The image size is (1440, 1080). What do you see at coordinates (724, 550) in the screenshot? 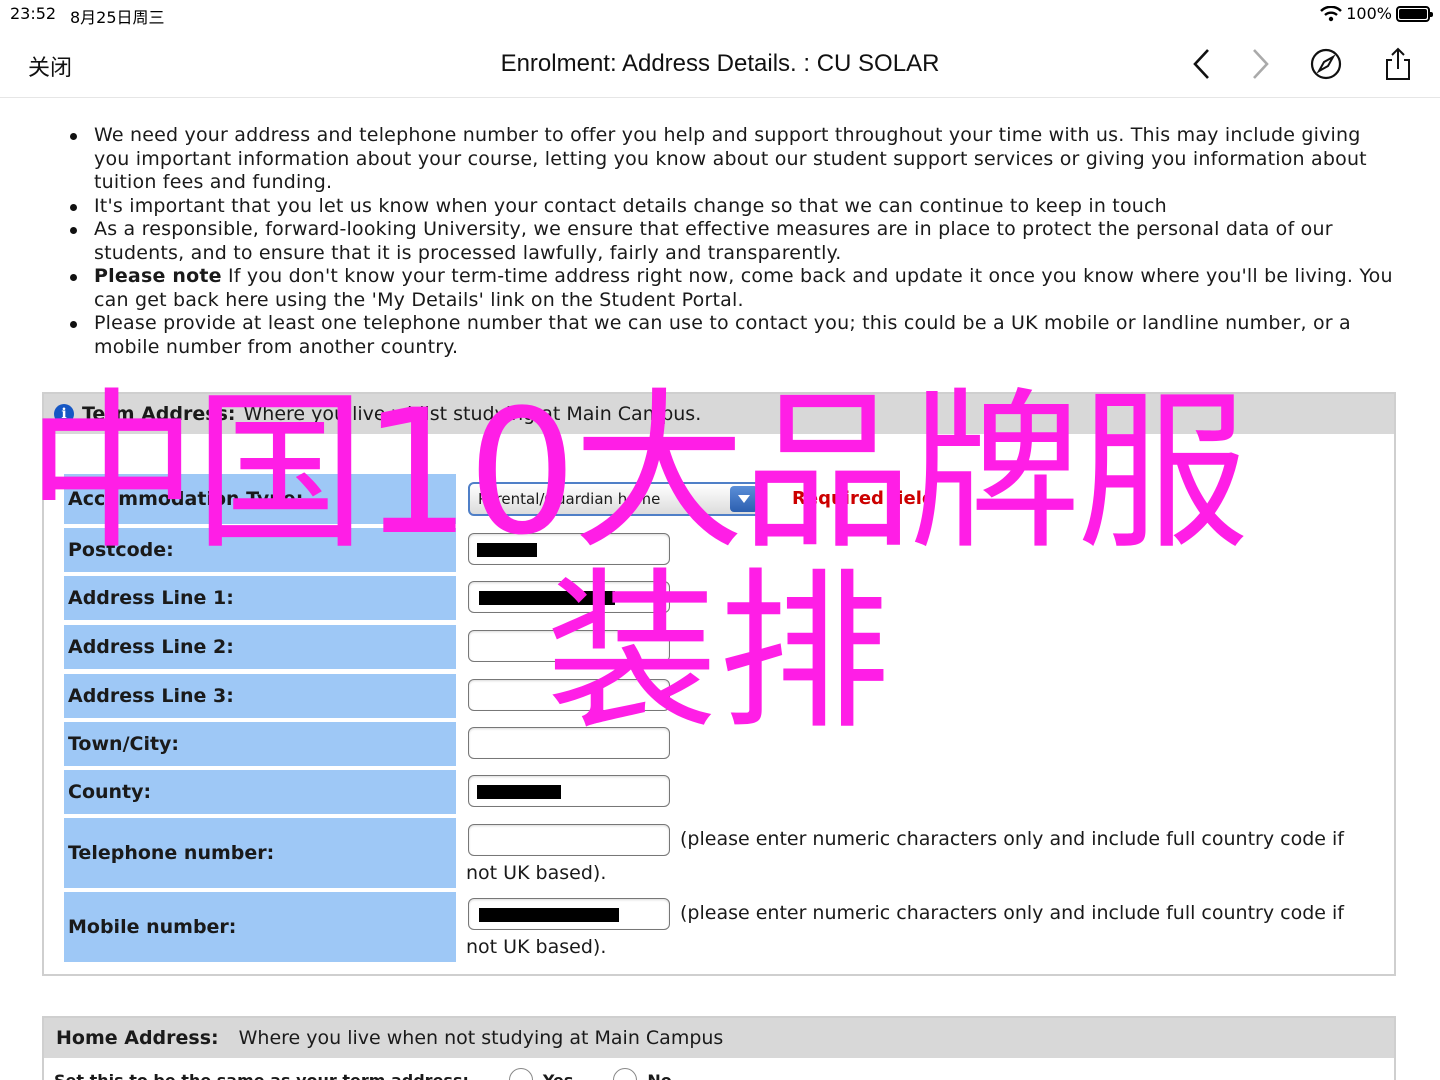
I see `postcode-row: Postcode:` at bounding box center [724, 550].